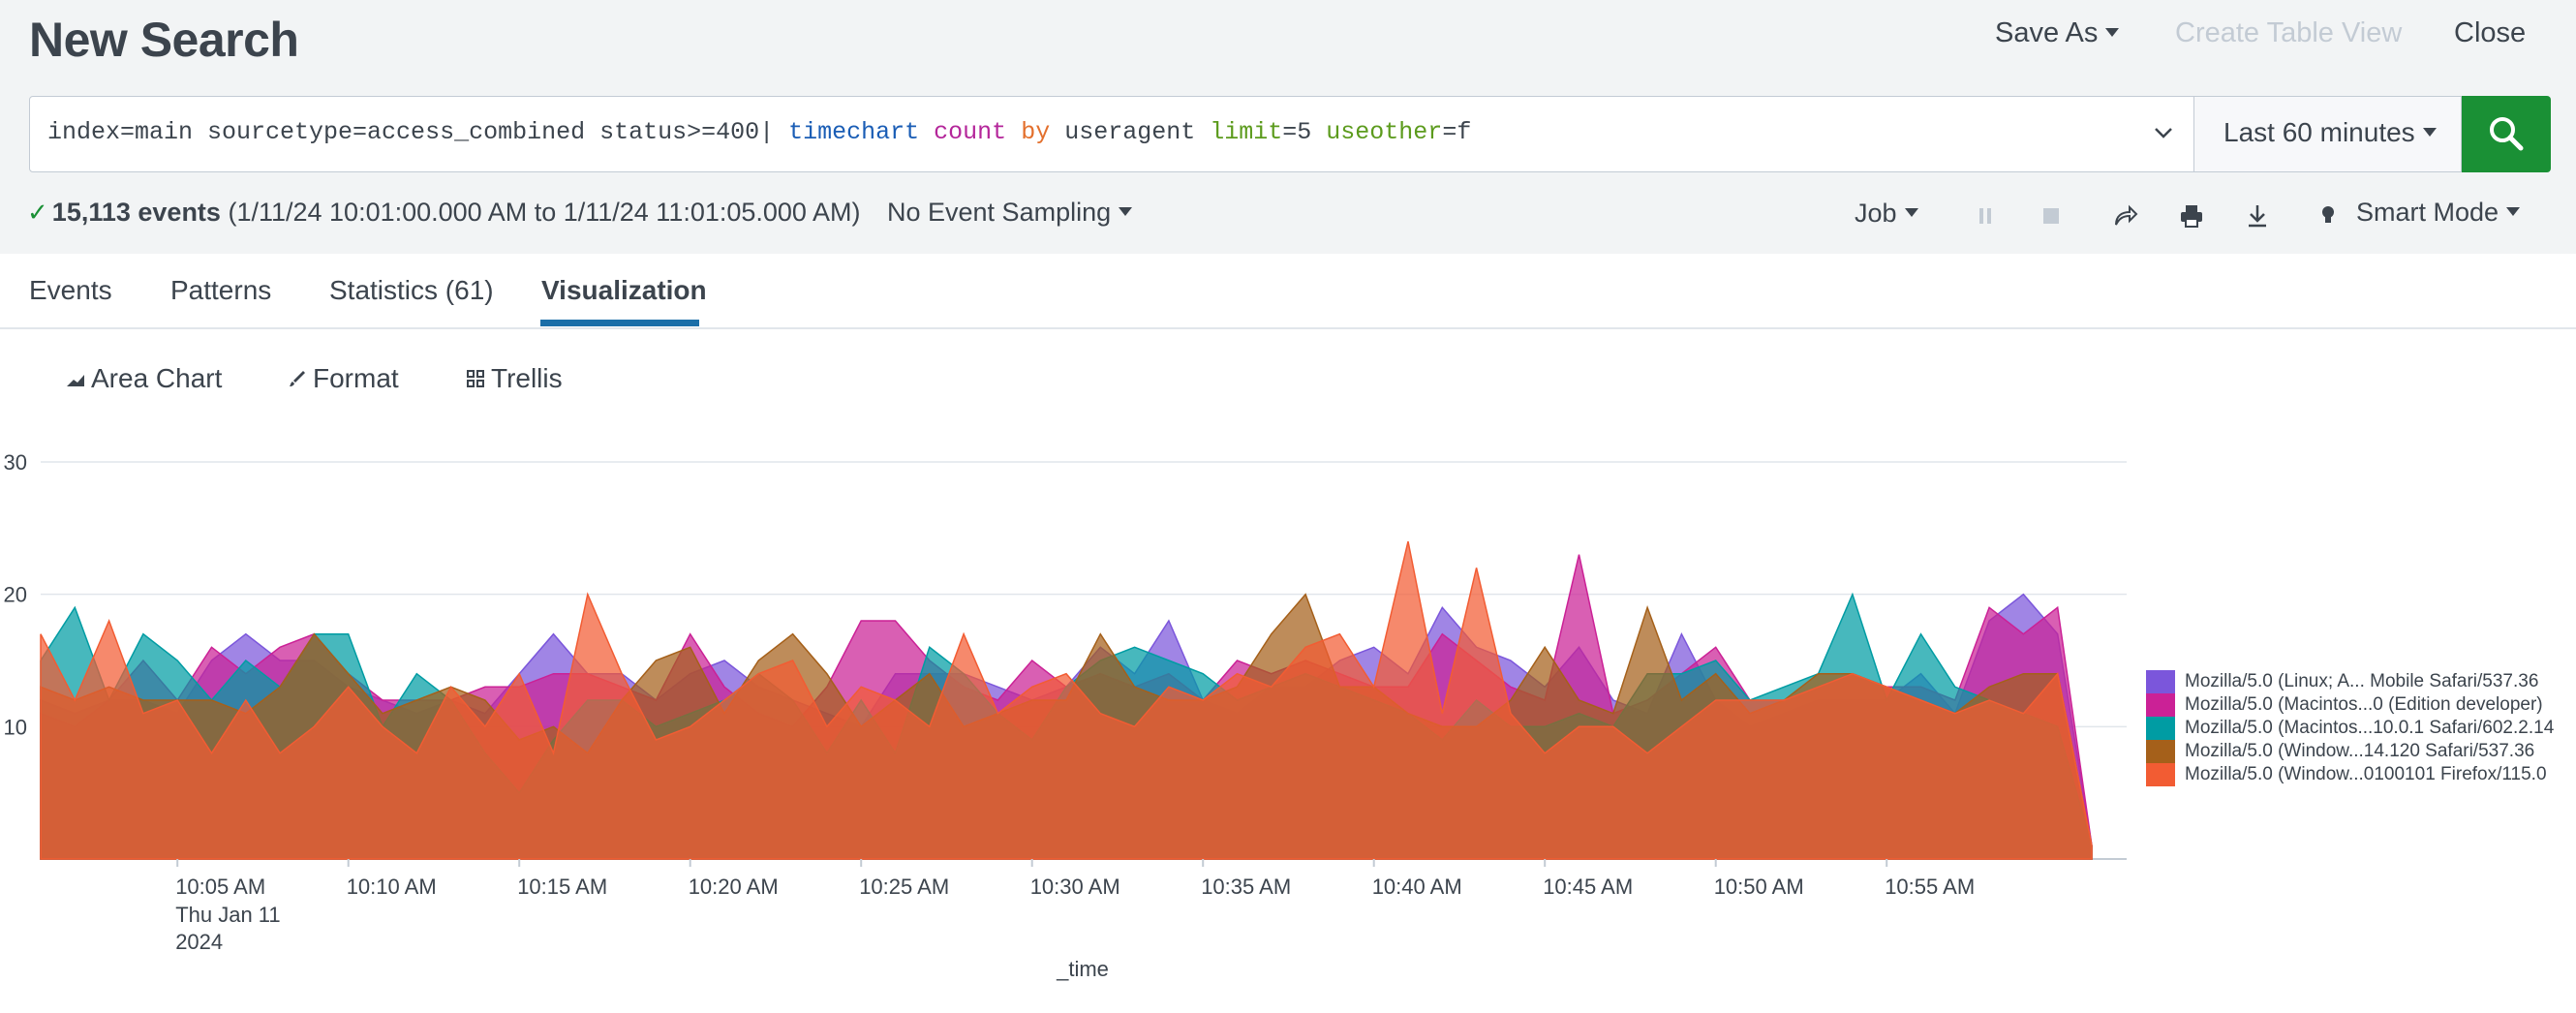 The image size is (2576, 1013). Describe the element at coordinates (2257, 215) in the screenshot. I see `export-icon` at that location.